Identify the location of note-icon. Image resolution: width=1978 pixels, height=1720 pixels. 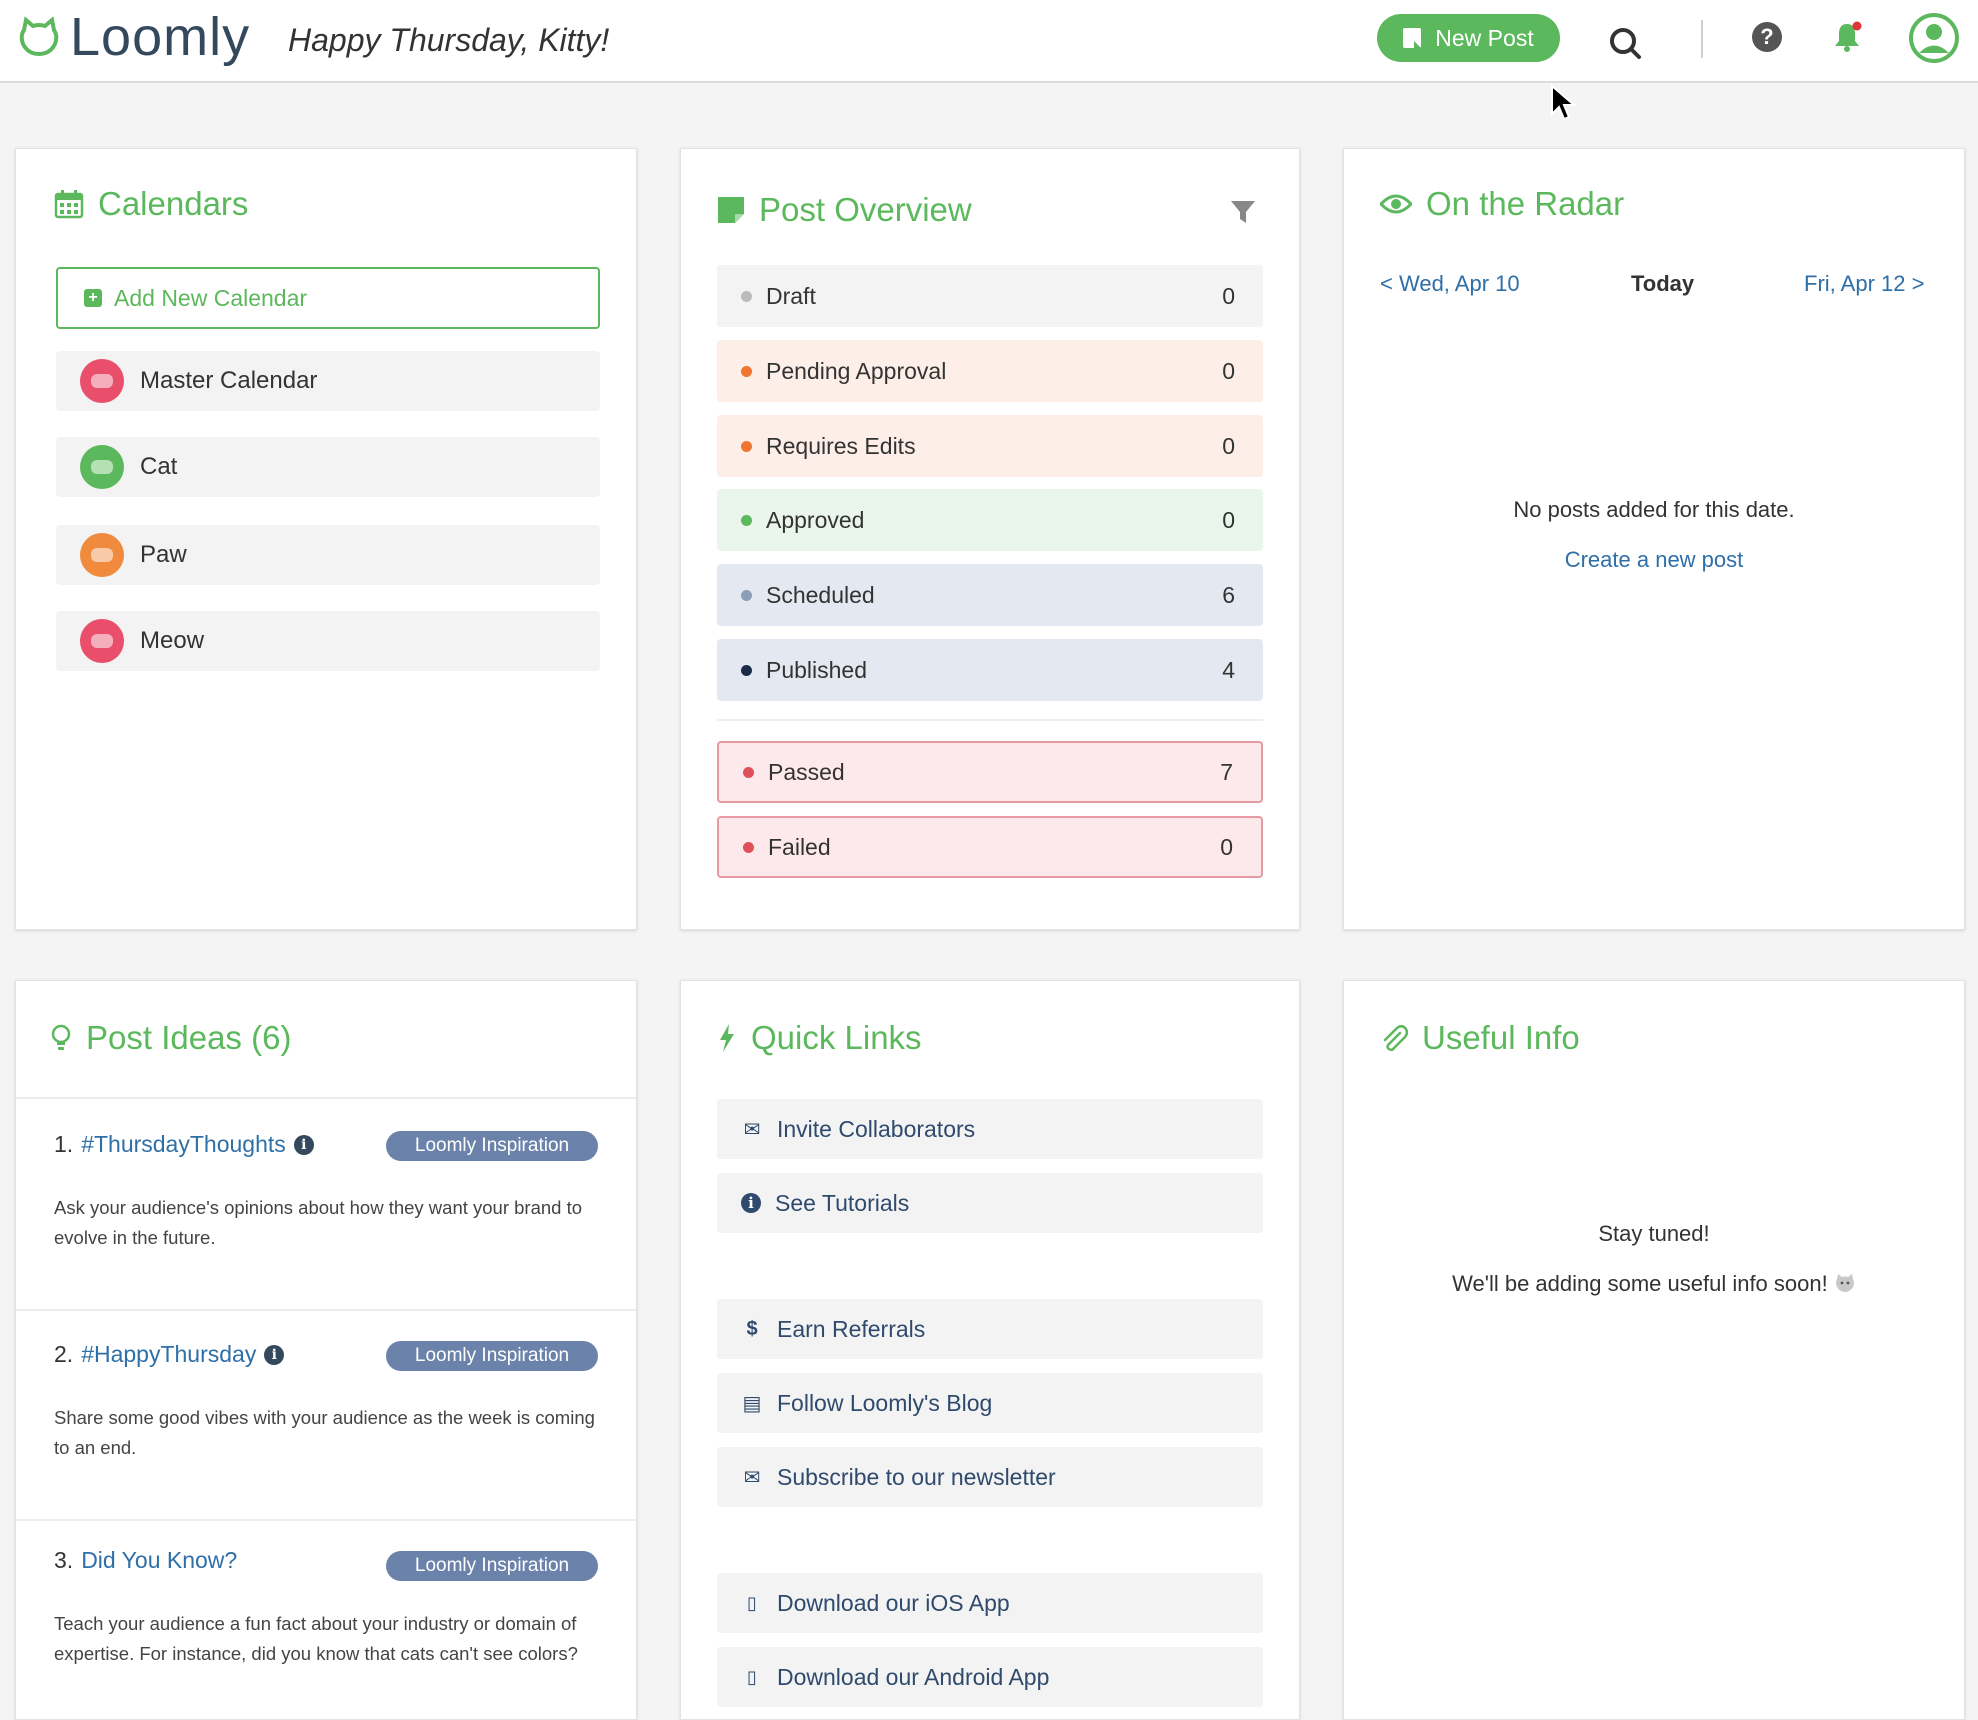
(1412, 38).